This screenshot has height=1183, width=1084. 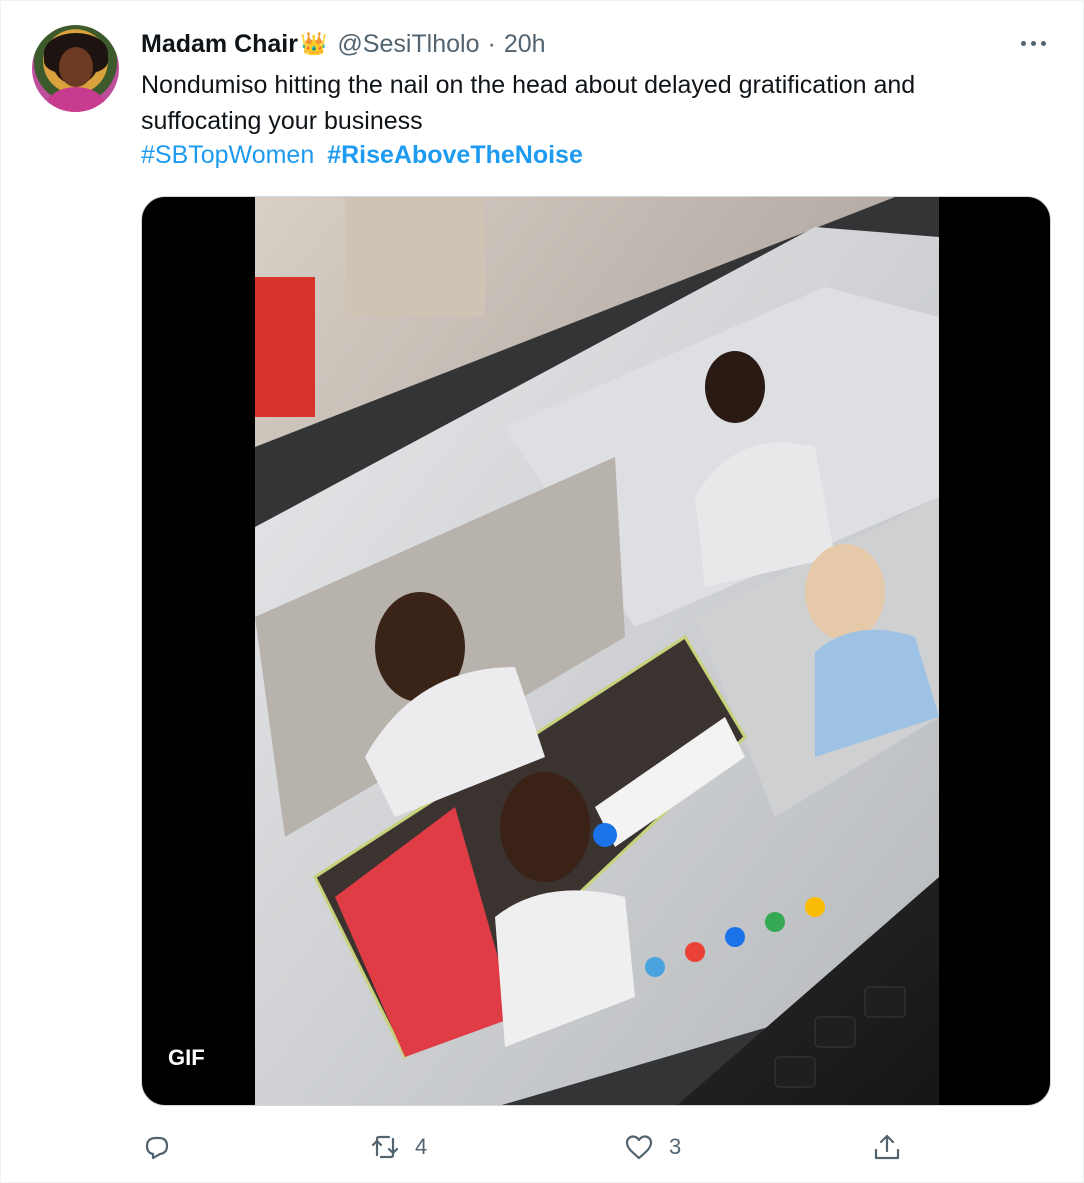 I want to click on more-options-button, so click(x=1033, y=43).